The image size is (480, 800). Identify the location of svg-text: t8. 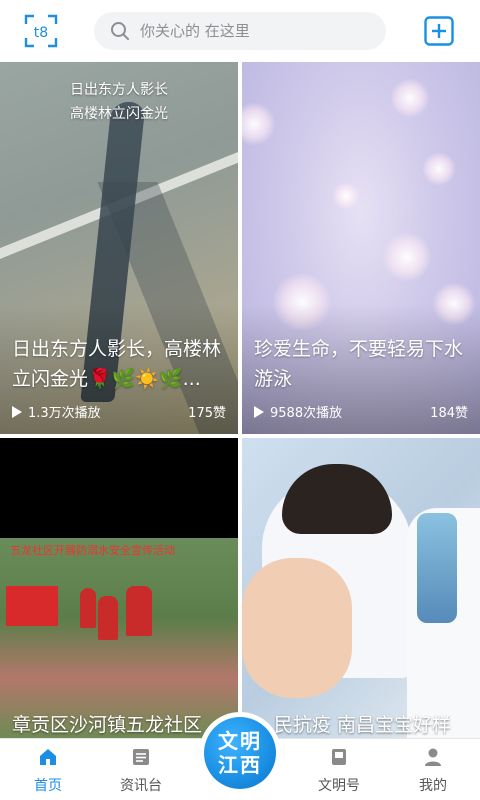
(41, 33).